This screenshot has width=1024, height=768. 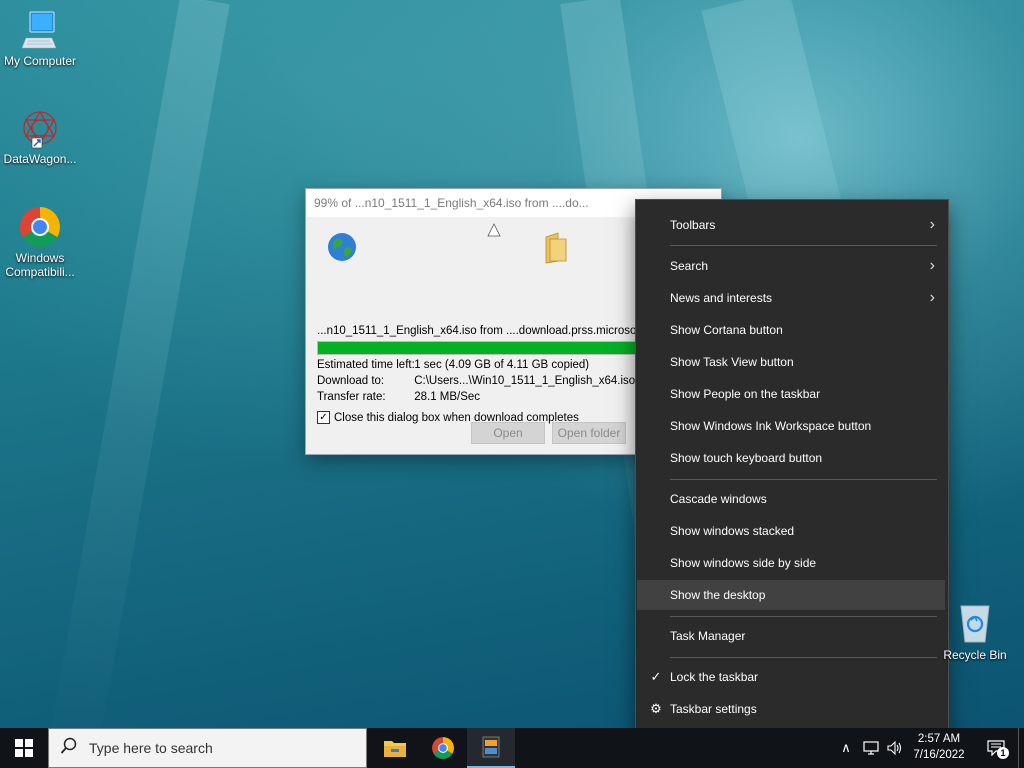 I want to click on taskbar-app-file-explorer, so click(x=395, y=748).